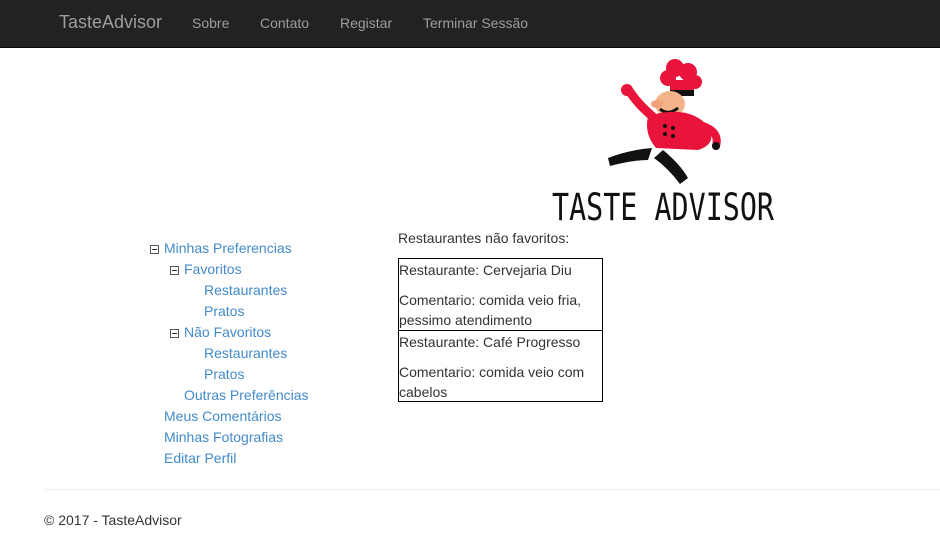  Describe the element at coordinates (113, 520) in the screenshot. I see `footer-copyright: © 2017 - TasteAdvisor` at that location.